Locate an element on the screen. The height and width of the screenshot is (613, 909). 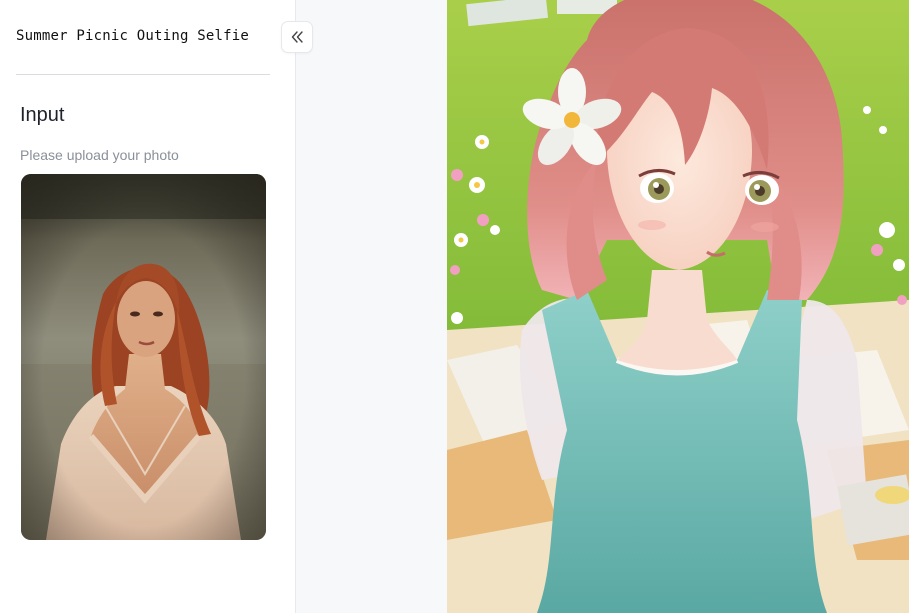
collapse-sidebar-button is located at coordinates (297, 37).